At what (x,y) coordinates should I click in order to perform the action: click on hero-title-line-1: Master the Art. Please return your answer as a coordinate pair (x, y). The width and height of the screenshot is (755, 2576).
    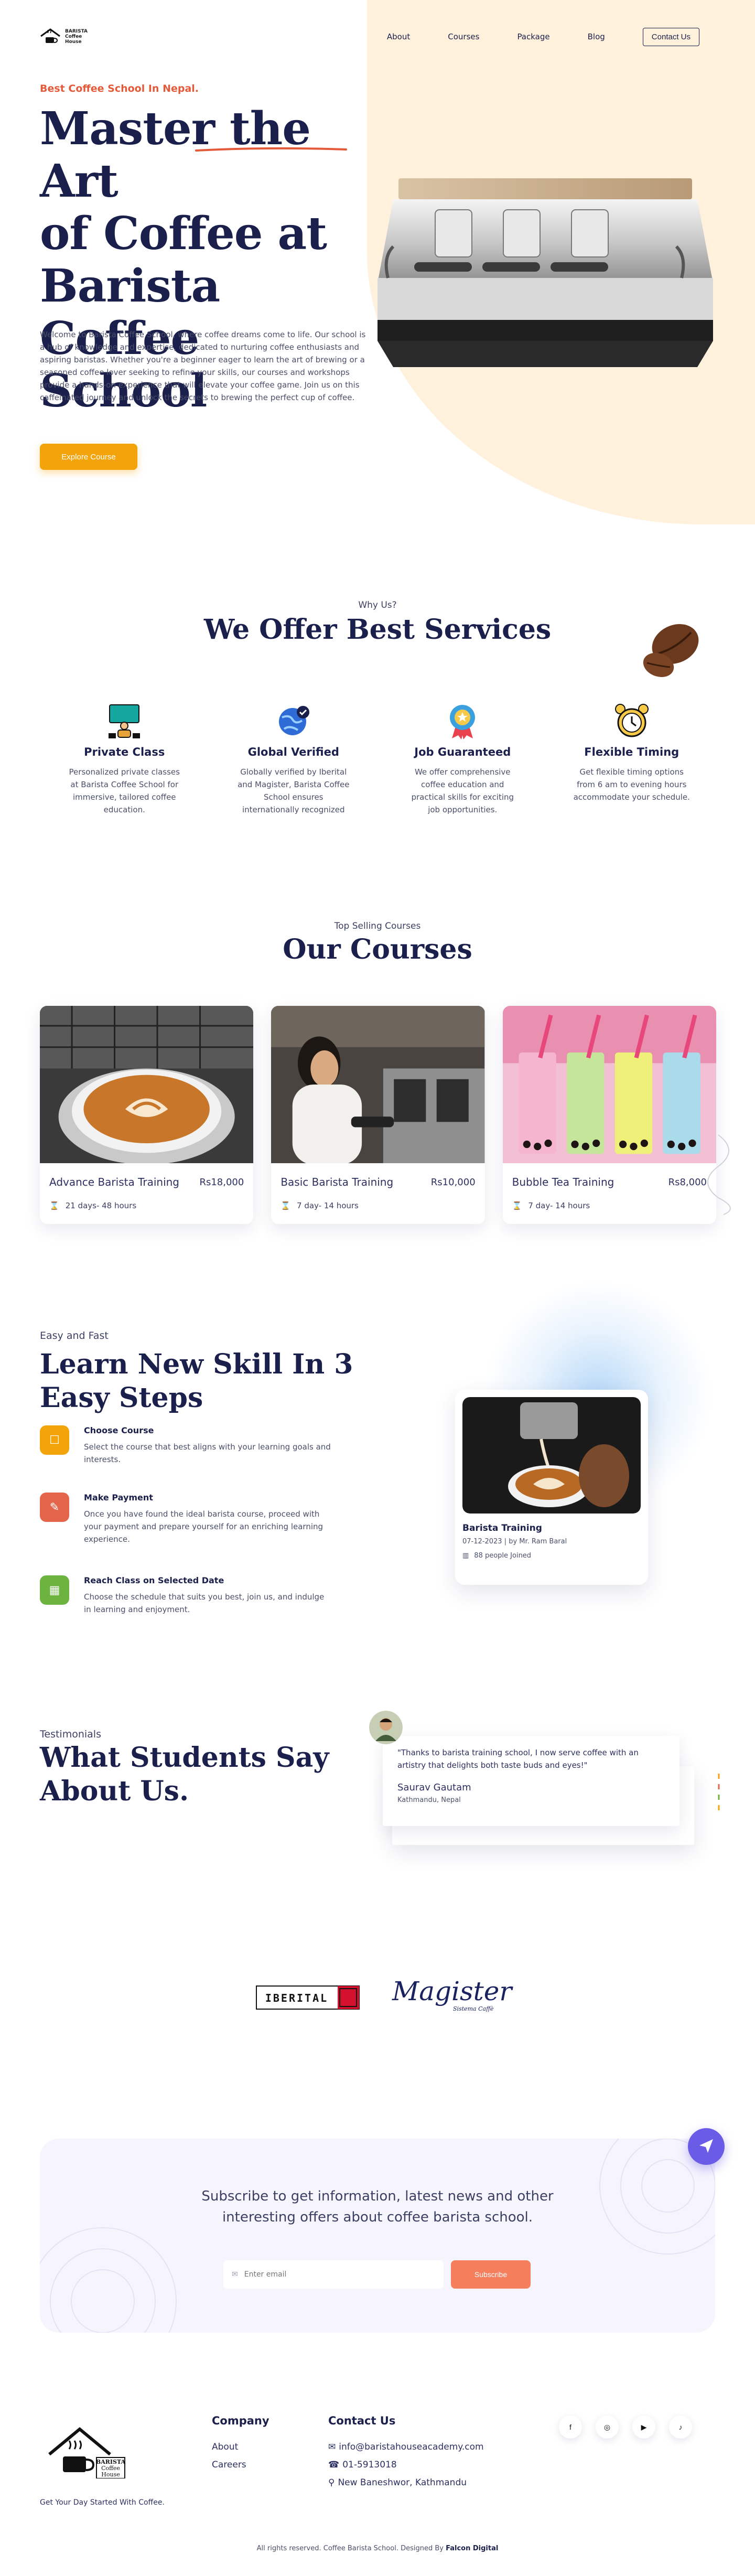
    Looking at the image, I should click on (175, 155).